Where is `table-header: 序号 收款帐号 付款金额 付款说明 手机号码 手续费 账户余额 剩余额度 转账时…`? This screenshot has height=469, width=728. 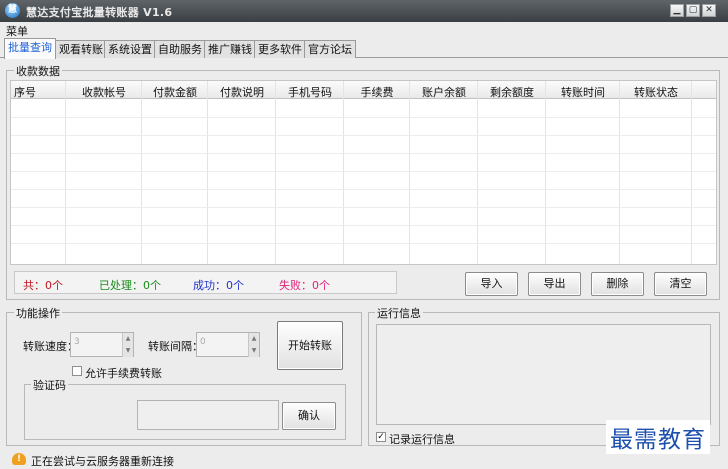 table-header: 序号 收款帐号 付款金额 付款说明 手机号码 手续费 账户余额 剩余额度 转账时… is located at coordinates (363, 90).